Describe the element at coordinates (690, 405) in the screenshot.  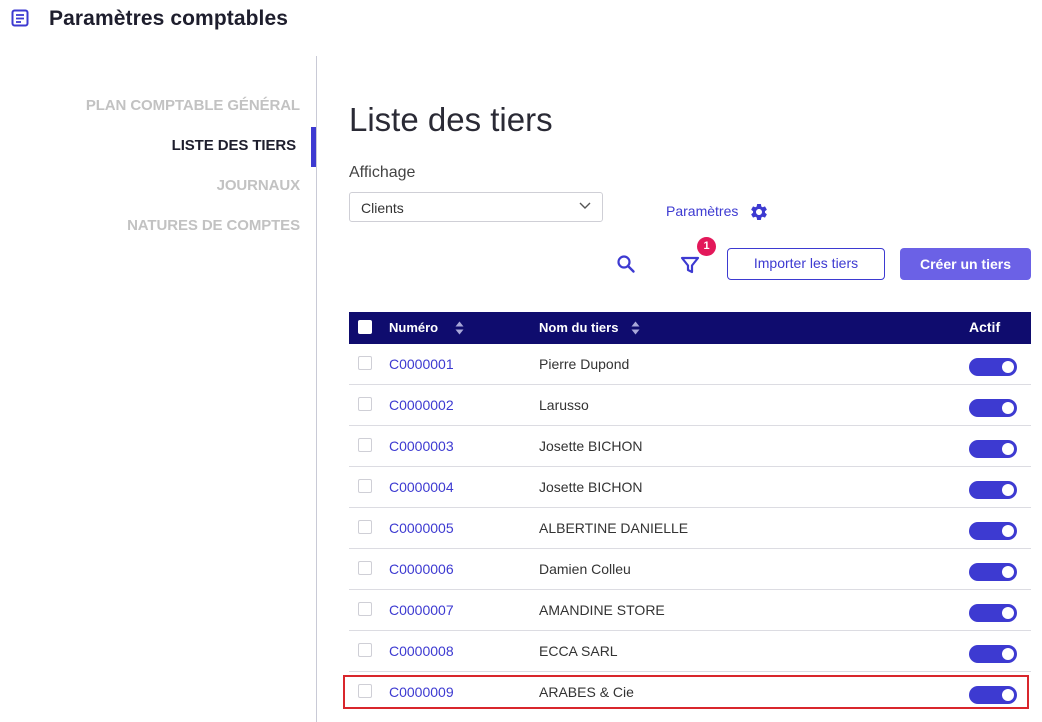
I see `table-row: C0000002 Larusso` at that location.